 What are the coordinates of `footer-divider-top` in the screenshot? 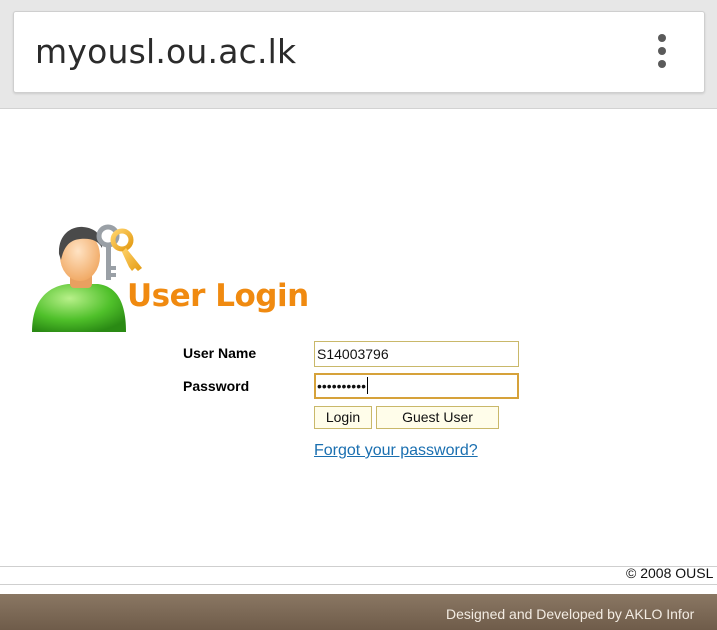 It's located at (358, 566).